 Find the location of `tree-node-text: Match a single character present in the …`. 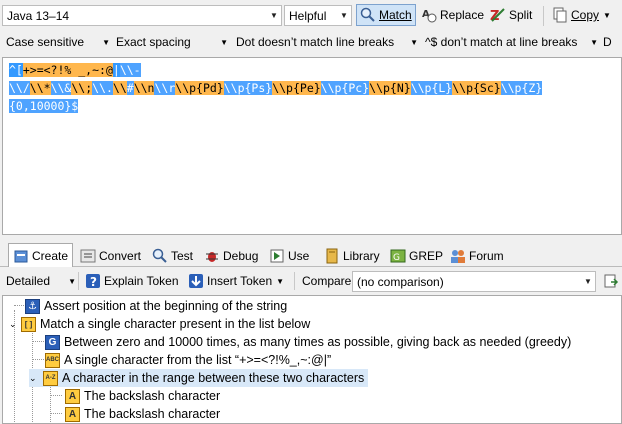

tree-node-text: Match a single character present in the … is located at coordinates (175, 324).